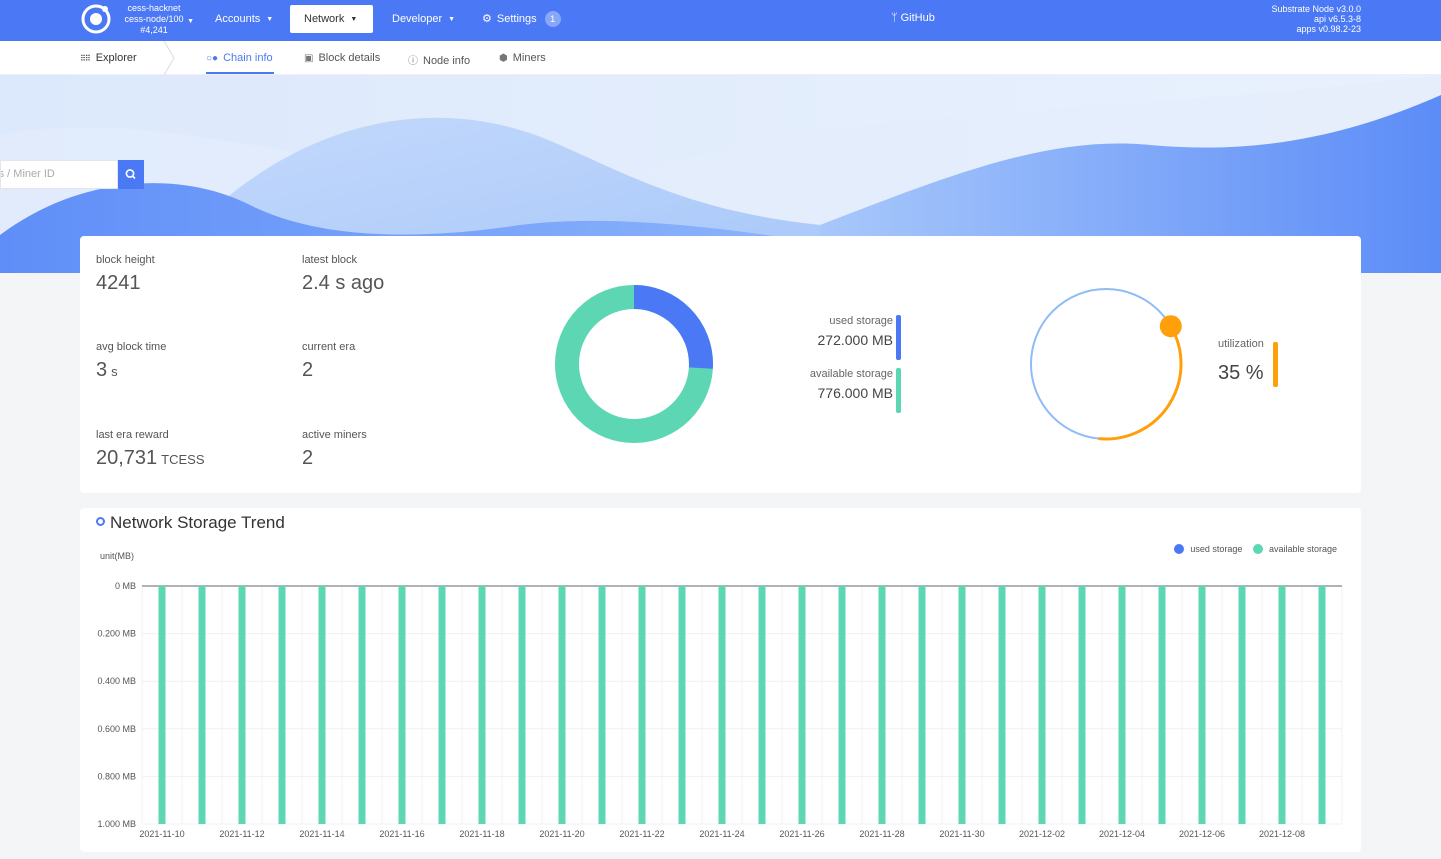  What do you see at coordinates (851, 384) in the screenshot?
I see `legend-available-storage: available storage 776.000 MB` at bounding box center [851, 384].